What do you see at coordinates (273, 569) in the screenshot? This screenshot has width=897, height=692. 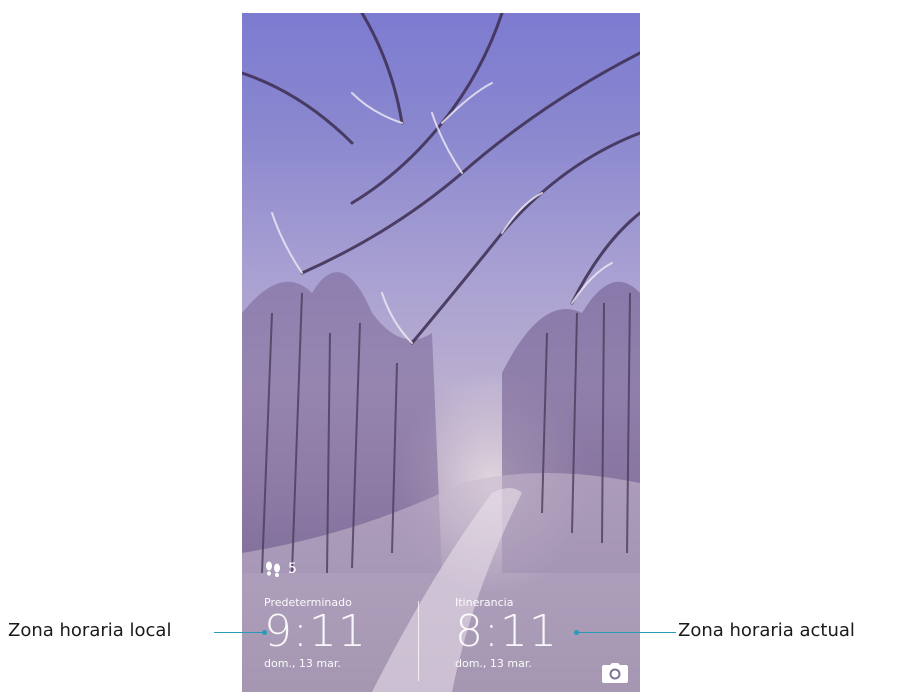 I see `footsteps-icon` at bounding box center [273, 569].